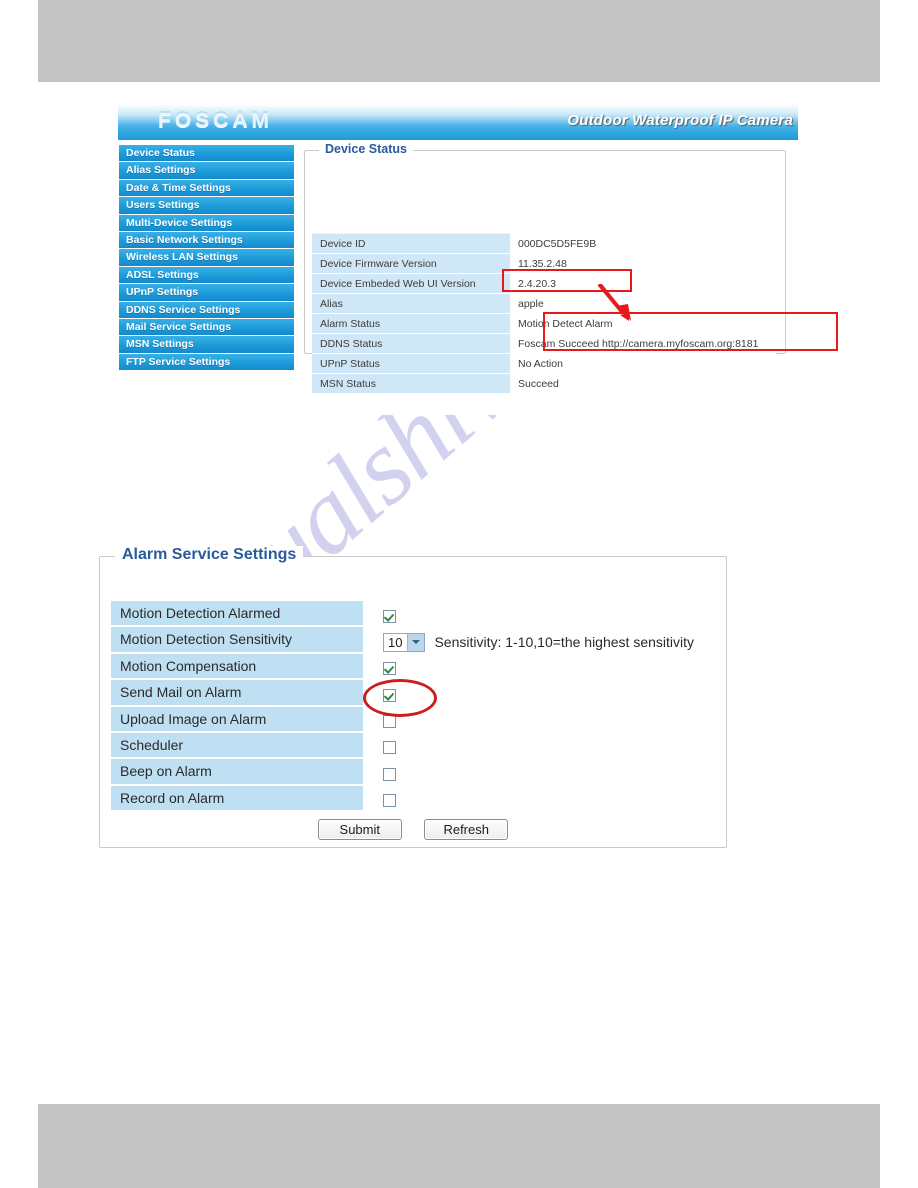  I want to click on select-value: 10, so click(395, 642).